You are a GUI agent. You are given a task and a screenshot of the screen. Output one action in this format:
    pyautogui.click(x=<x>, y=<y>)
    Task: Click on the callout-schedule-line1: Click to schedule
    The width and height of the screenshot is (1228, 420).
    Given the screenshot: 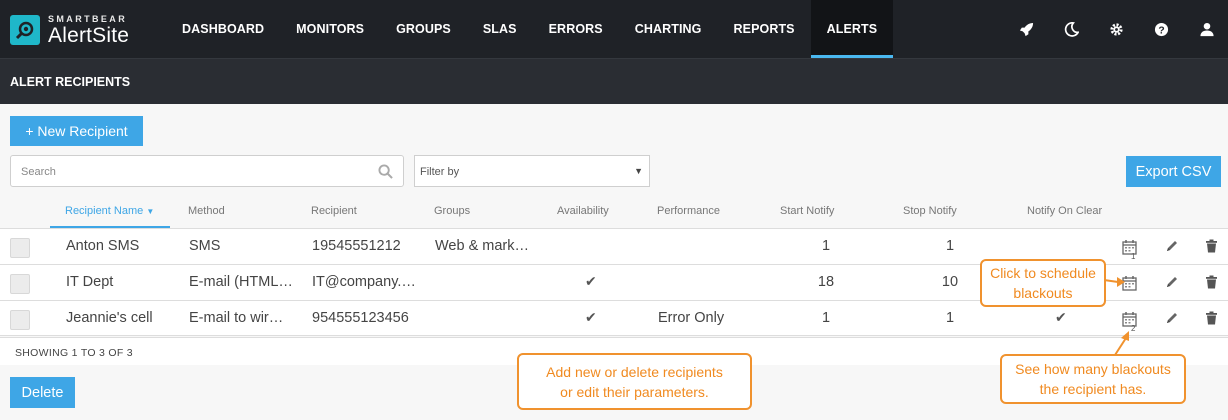 What is the action you would take?
    pyautogui.click(x=1043, y=273)
    